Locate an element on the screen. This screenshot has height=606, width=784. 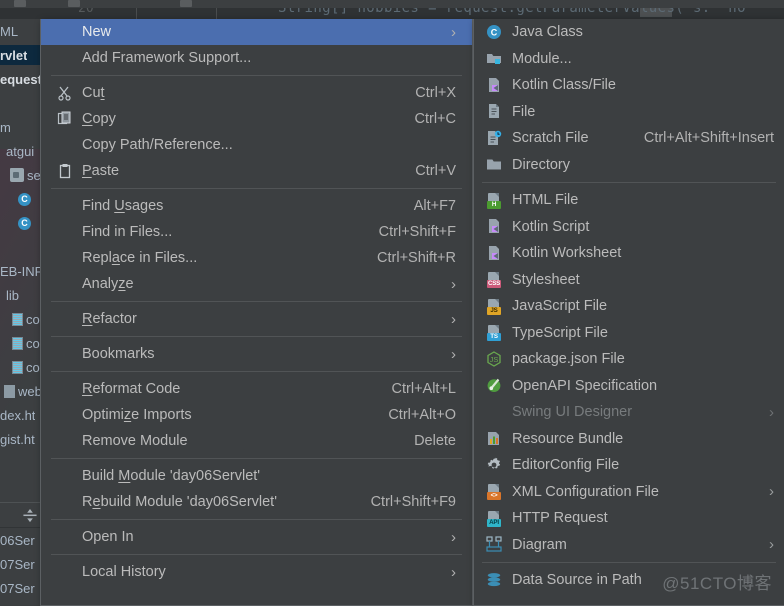
submenu-item-kotlin-worksheet: Kotlin Worksheet is located at coordinates (629, 253).